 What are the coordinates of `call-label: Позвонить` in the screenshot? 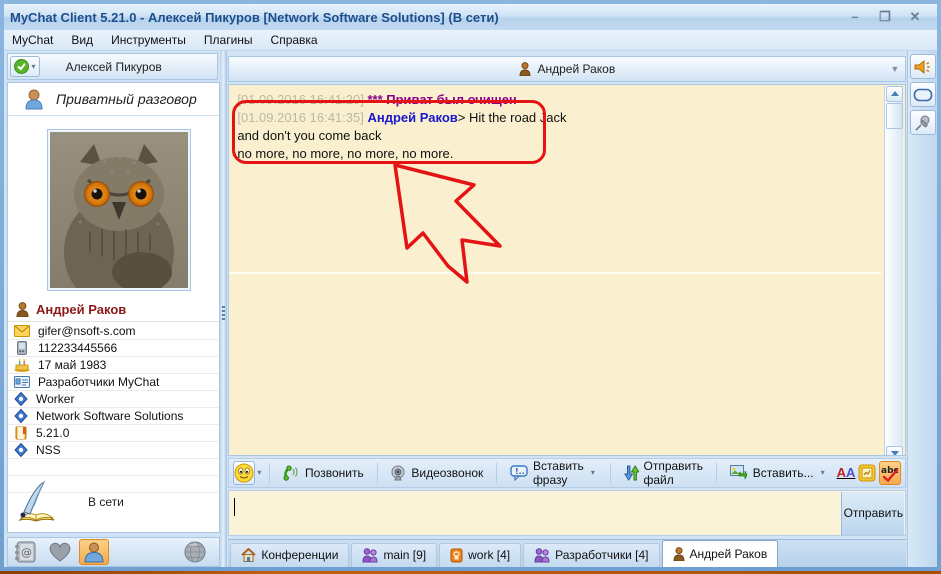 It's located at (334, 472).